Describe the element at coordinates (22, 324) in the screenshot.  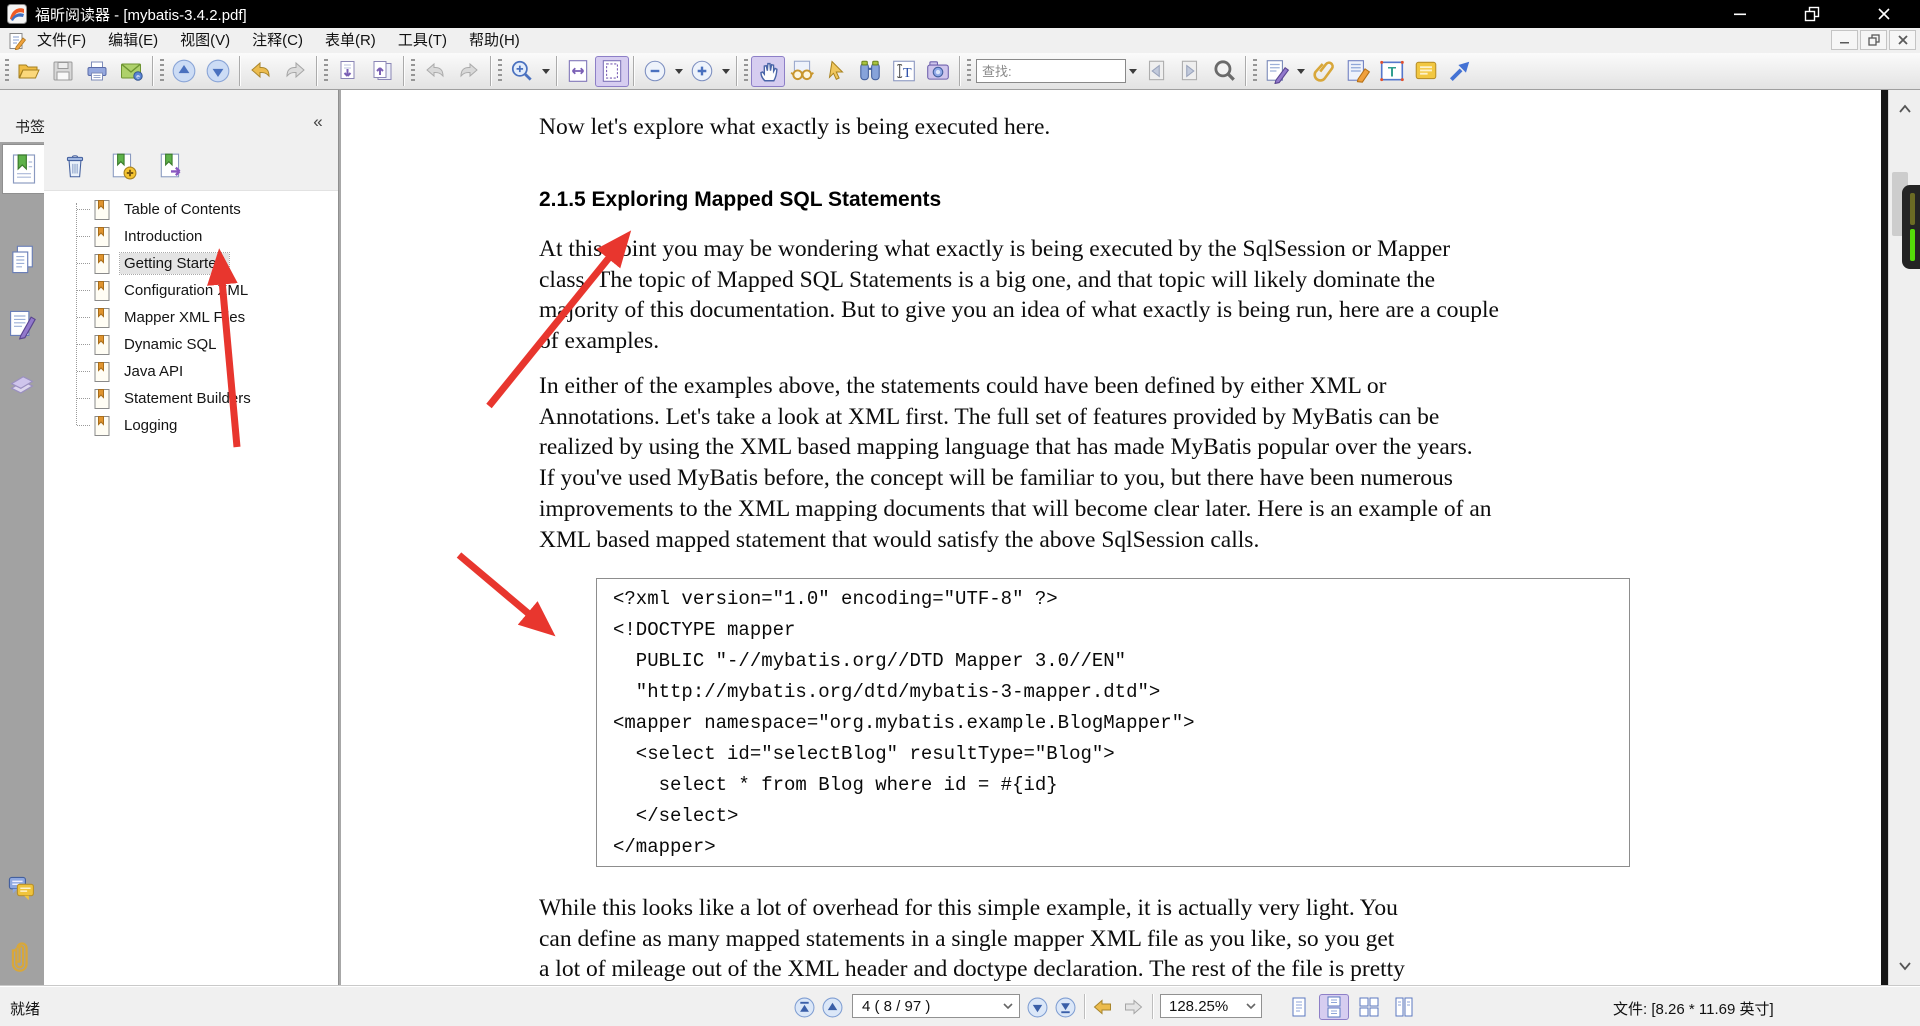
I see `tab-annotations` at that location.